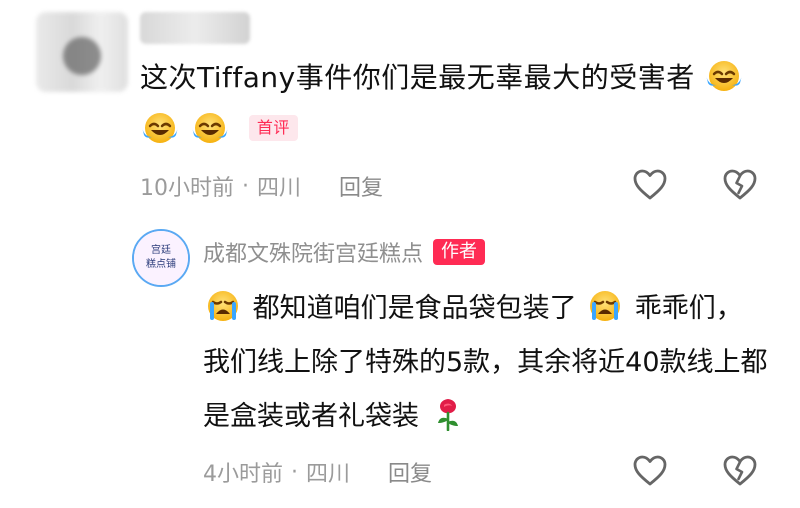 The height and width of the screenshot is (508, 800). I want to click on author-badge: 作者, so click(459, 252).